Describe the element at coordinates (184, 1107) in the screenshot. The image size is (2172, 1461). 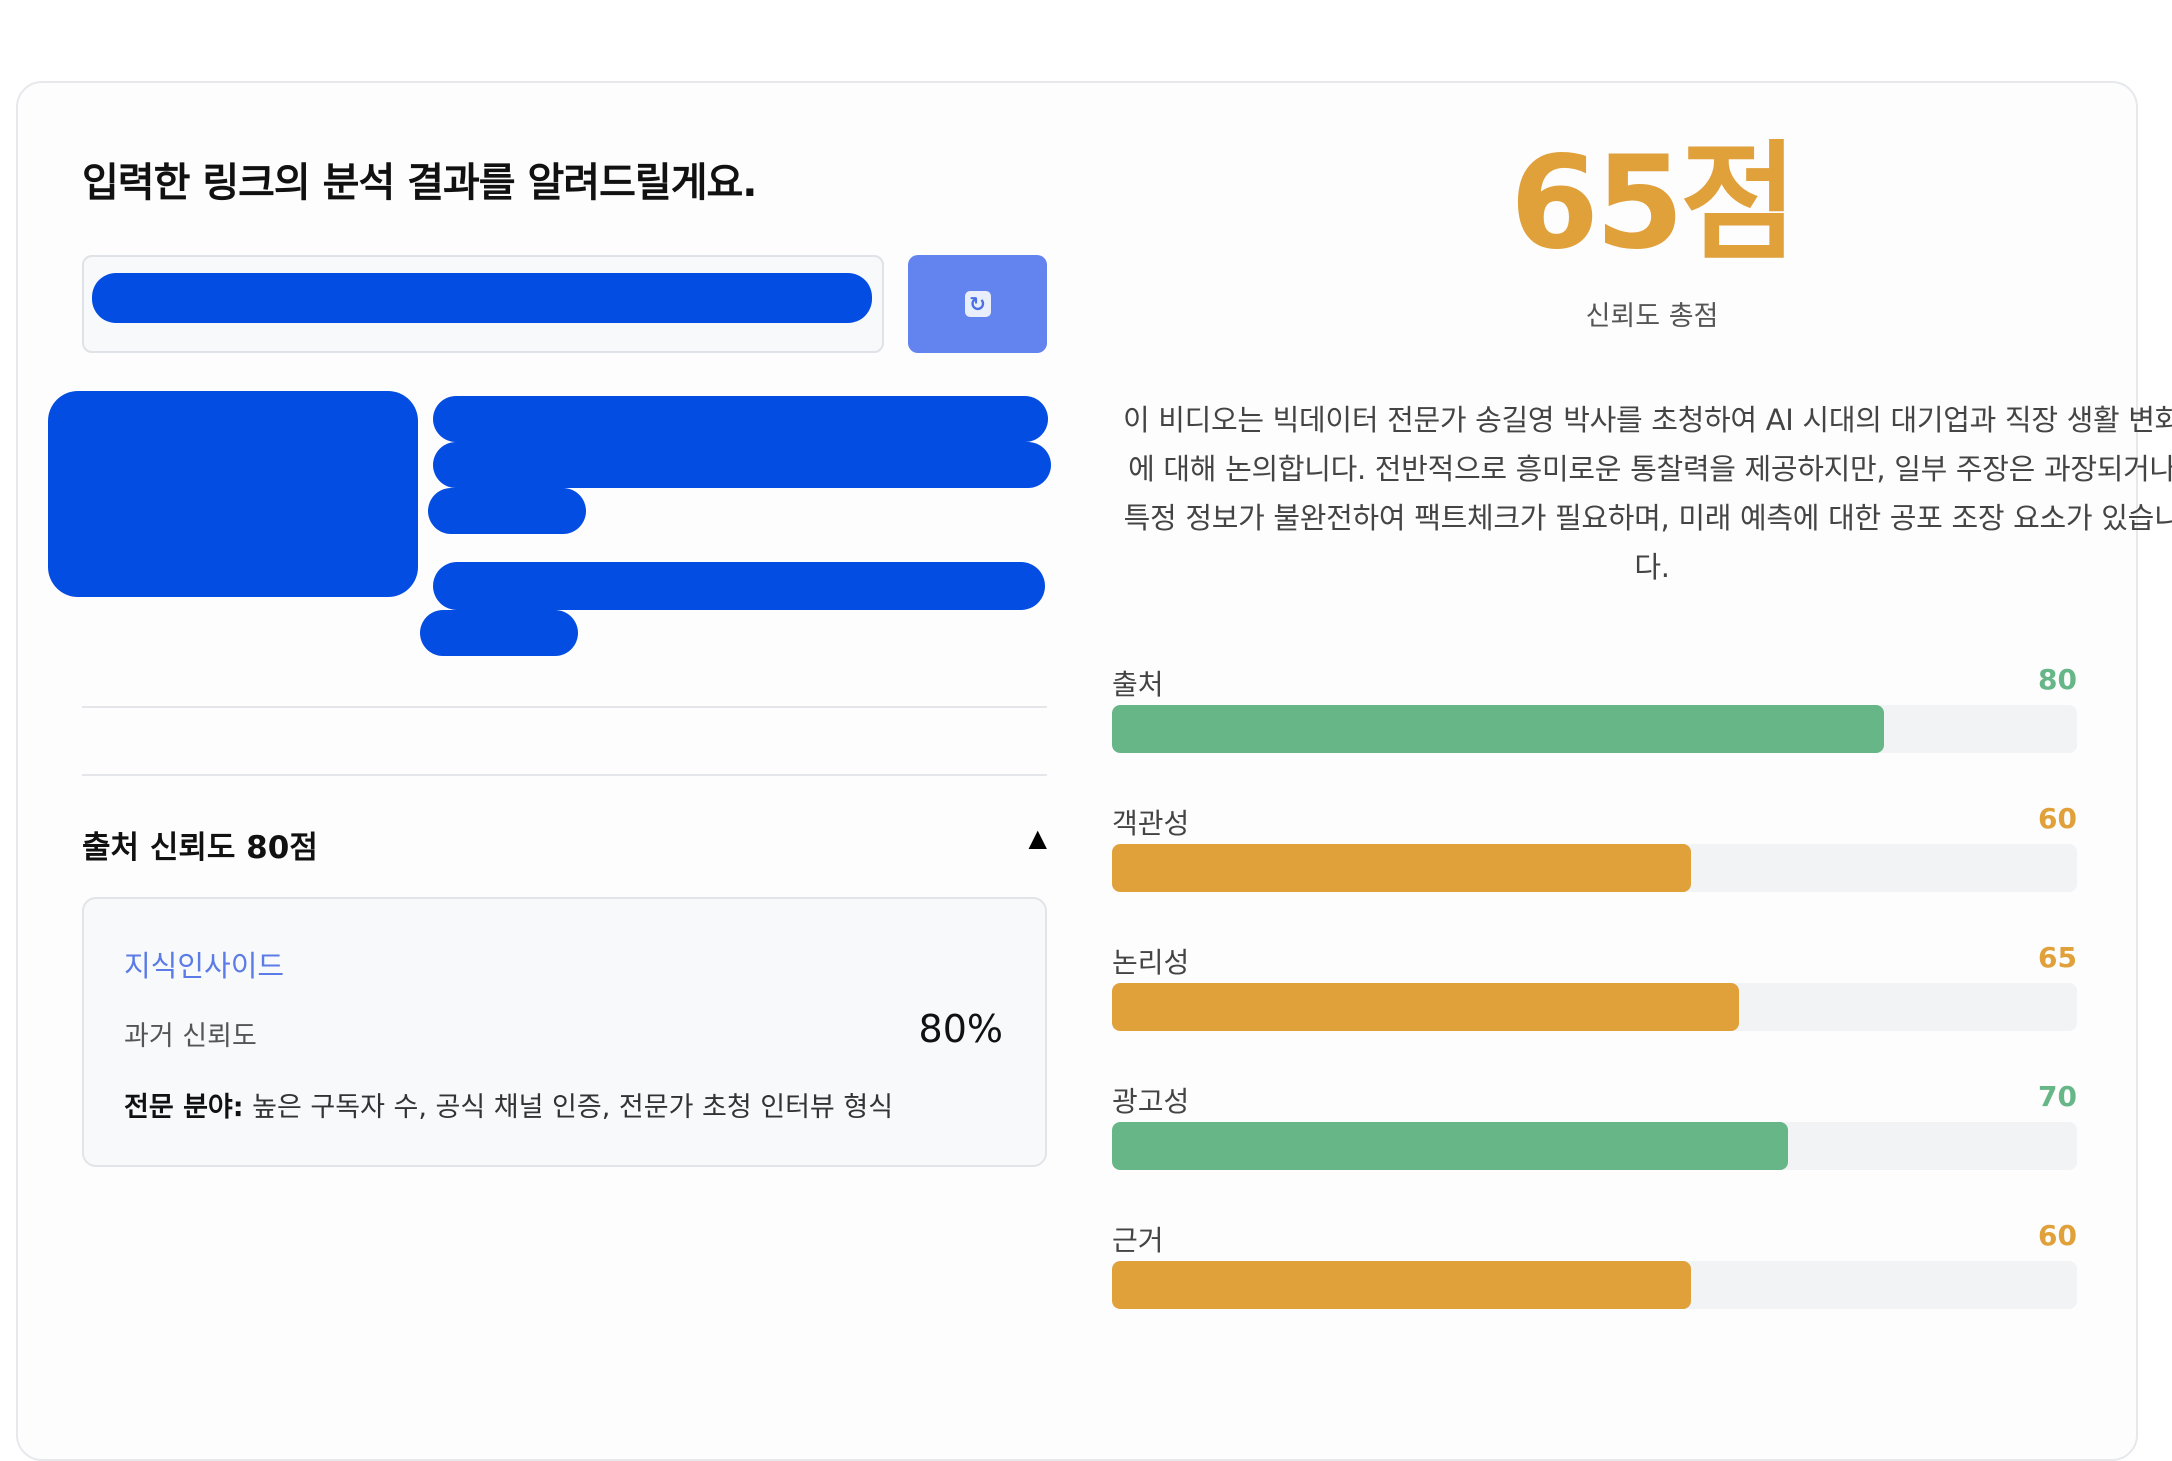
I see `field-label: 전문 분야:` at that location.